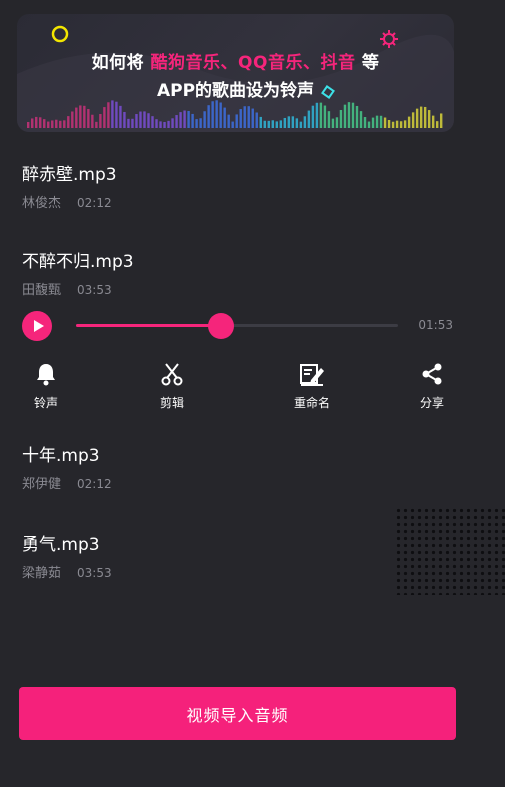 The width and height of the screenshot is (505, 787). I want to click on edit-label: 剪辑, so click(171, 403).